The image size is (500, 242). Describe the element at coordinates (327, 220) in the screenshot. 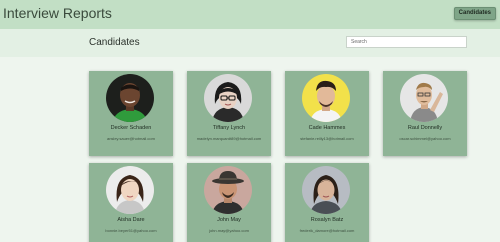

I see `candidate-name: Rosalyn Batz` at that location.